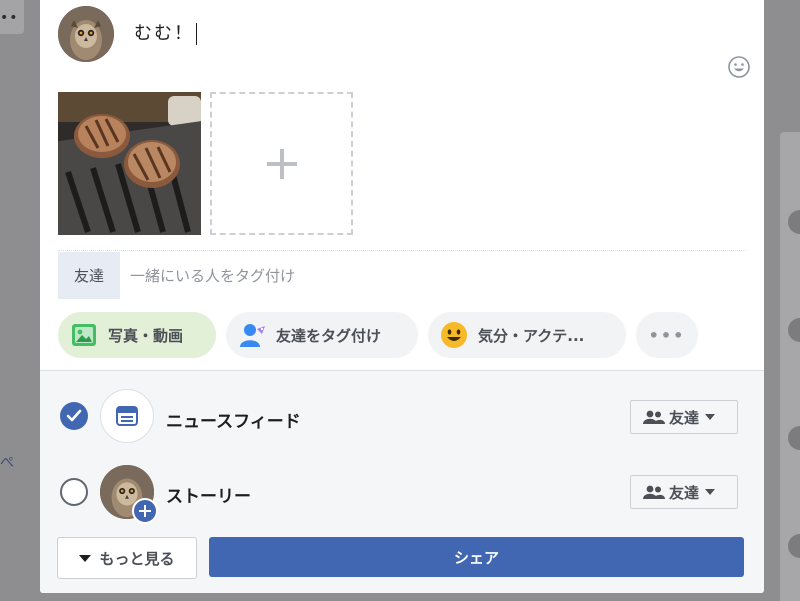  What do you see at coordinates (86, 34) in the screenshot?
I see `user-avatar` at bounding box center [86, 34].